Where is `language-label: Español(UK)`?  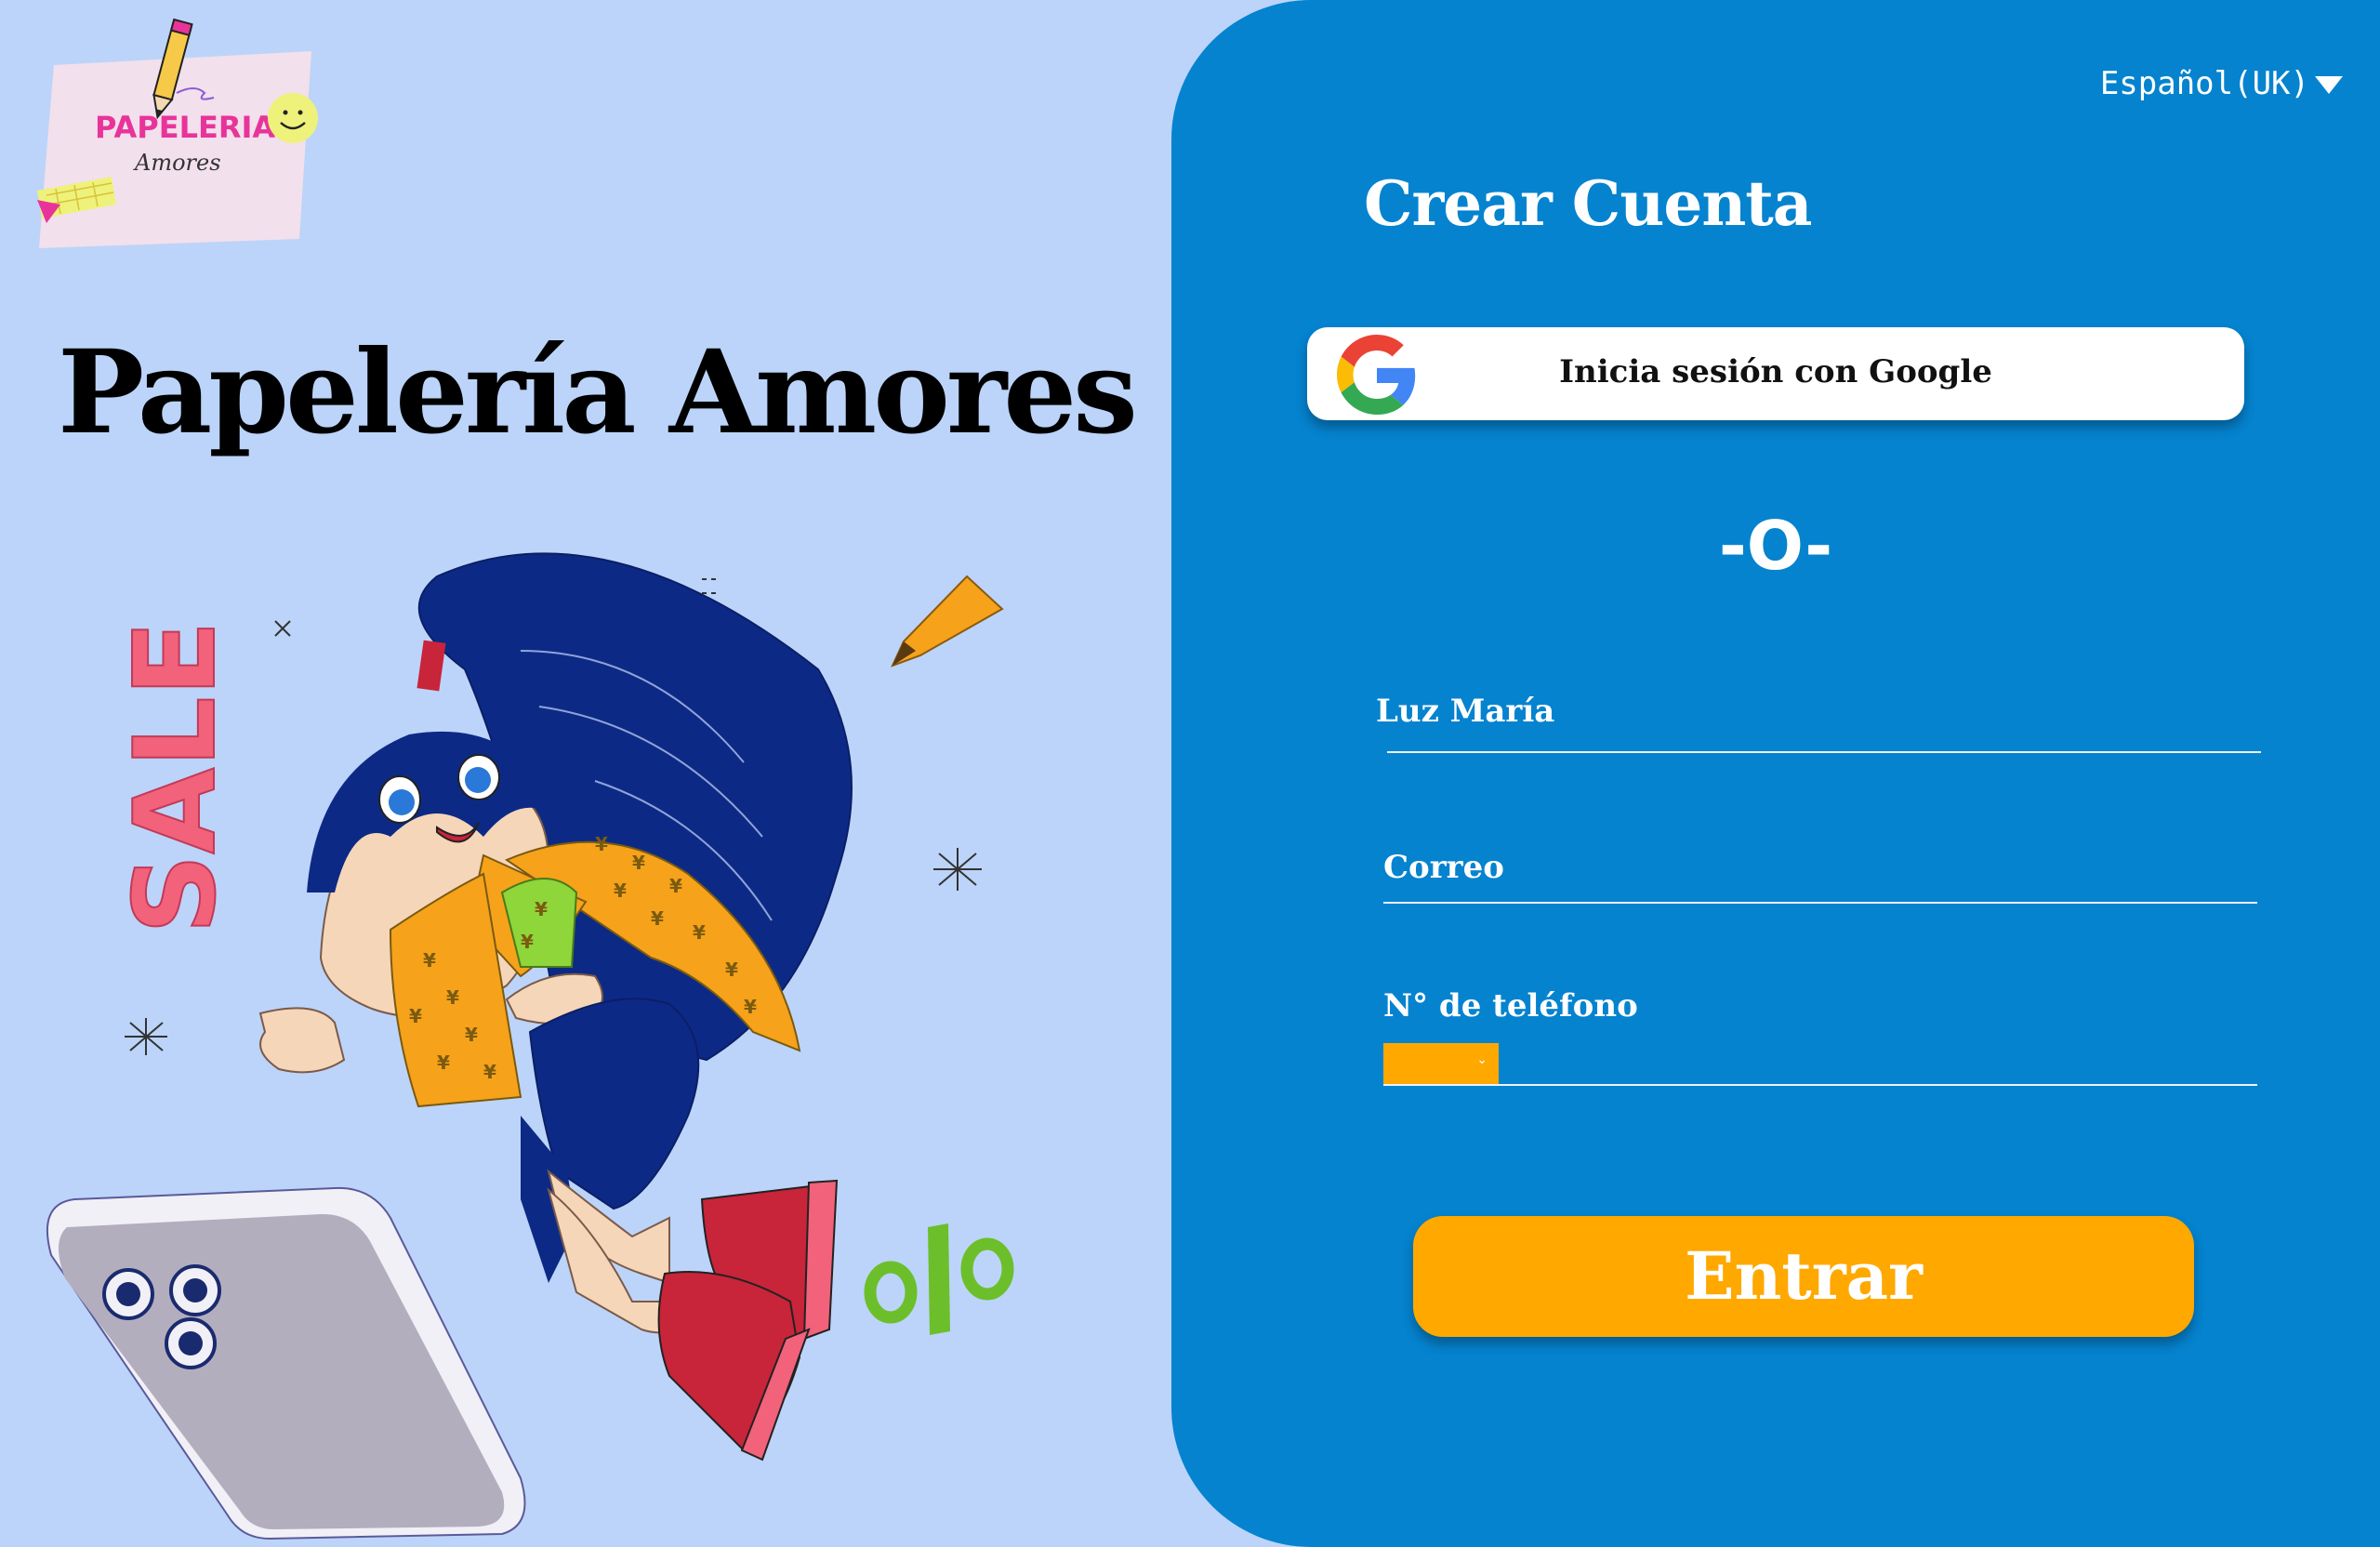
language-label: Español(UK) is located at coordinates (2204, 83).